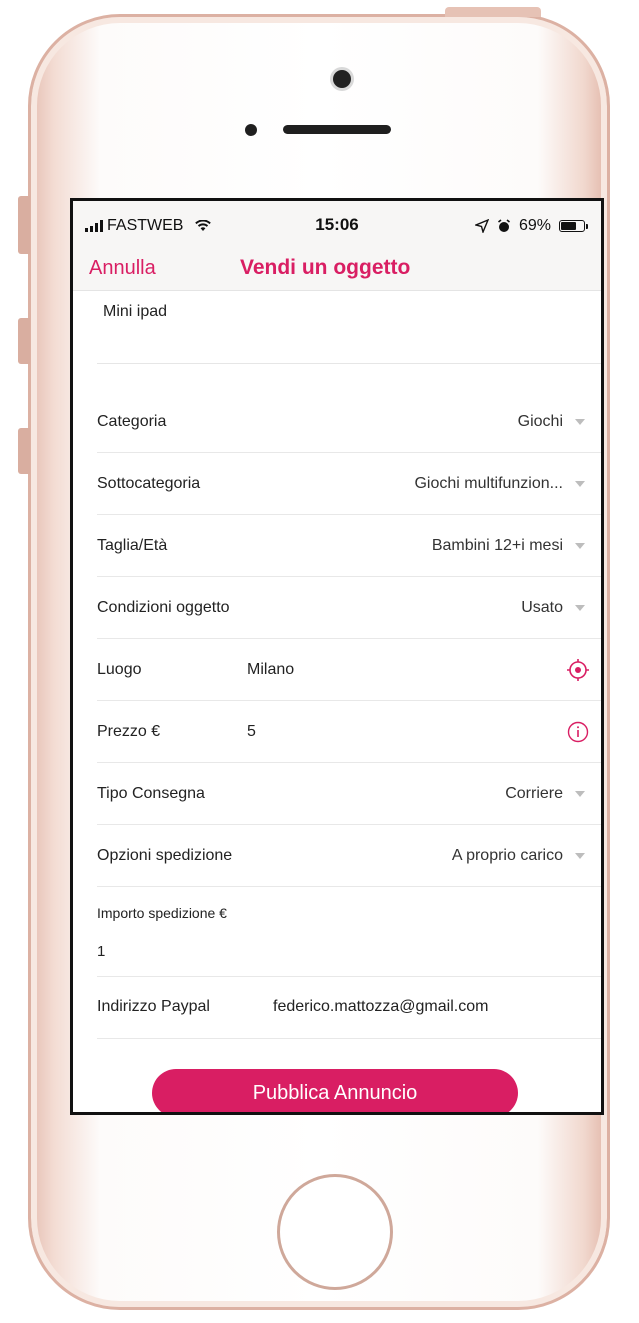  I want to click on field-value: Bambini 12+i mesi, so click(497, 545).